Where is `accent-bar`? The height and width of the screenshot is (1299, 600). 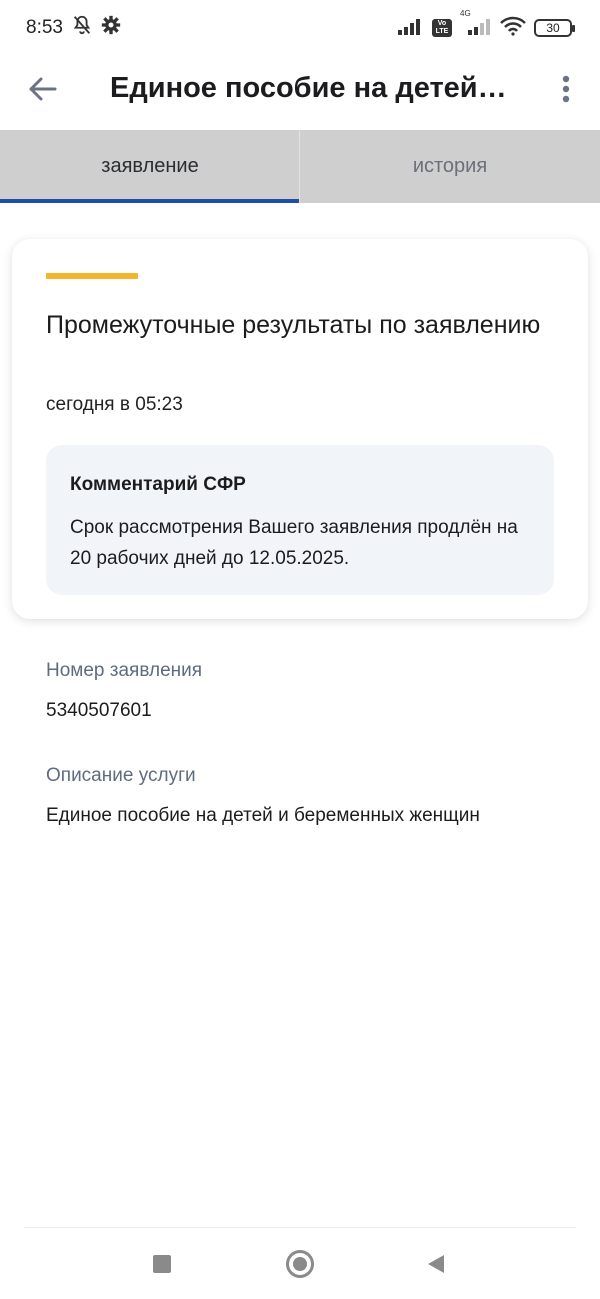
accent-bar is located at coordinates (92, 276).